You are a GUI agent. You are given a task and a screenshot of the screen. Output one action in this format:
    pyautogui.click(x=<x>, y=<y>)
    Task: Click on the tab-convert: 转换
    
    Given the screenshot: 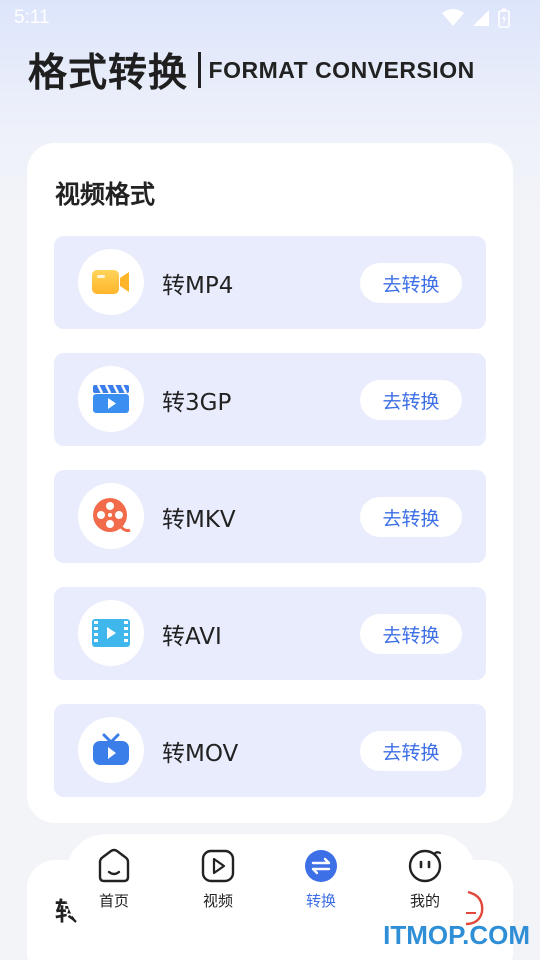 What is the action you would take?
    pyautogui.click(x=321, y=879)
    